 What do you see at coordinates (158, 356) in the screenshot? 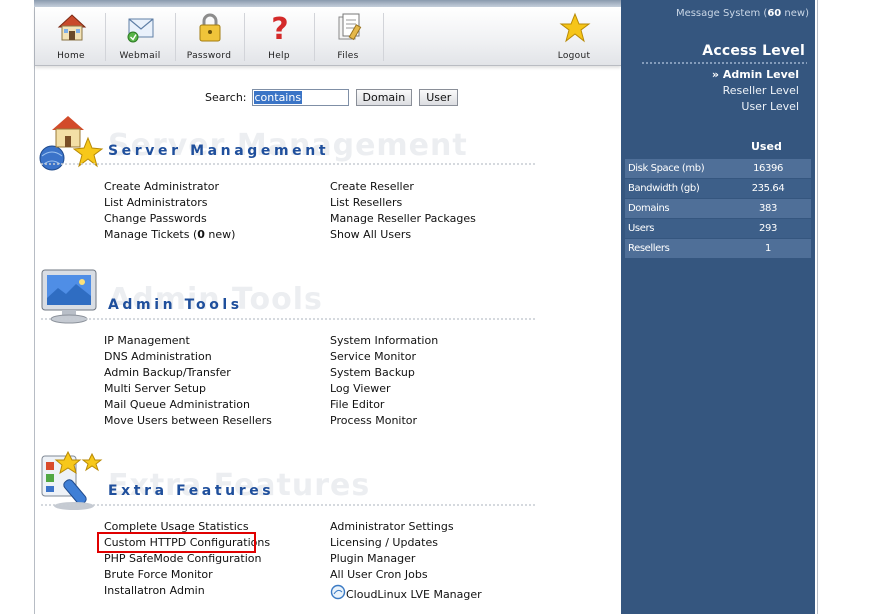
I see `dns-administration-link: DNS Administration` at bounding box center [158, 356].